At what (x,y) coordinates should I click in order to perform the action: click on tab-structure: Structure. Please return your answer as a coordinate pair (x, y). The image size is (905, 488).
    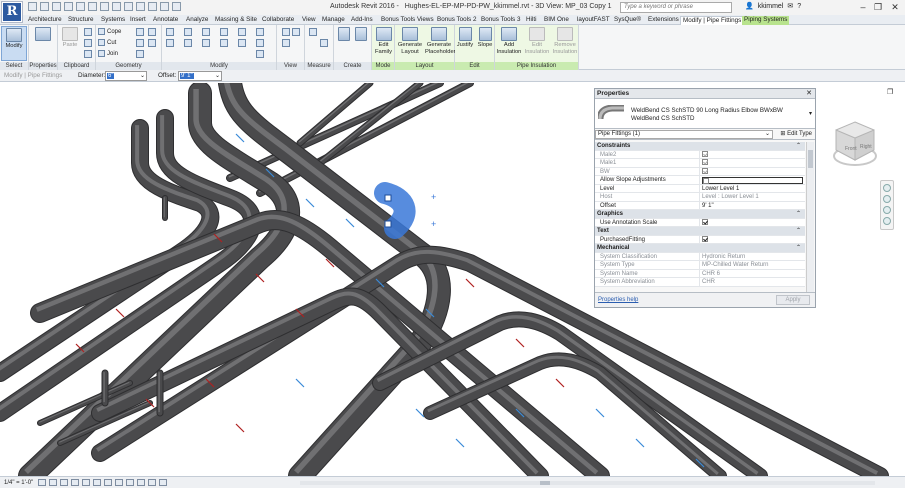
    Looking at the image, I should click on (81, 20).